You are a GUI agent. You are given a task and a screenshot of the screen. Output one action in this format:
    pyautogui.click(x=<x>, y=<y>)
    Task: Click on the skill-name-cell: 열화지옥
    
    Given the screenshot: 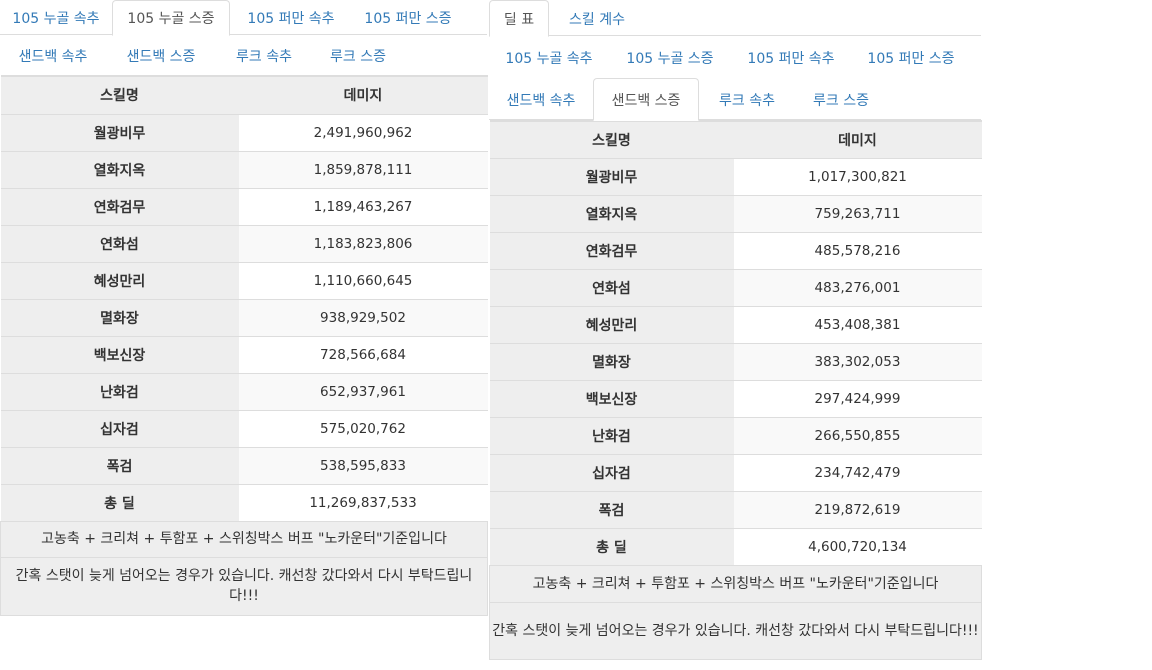 What is the action you would take?
    pyautogui.click(x=611, y=213)
    